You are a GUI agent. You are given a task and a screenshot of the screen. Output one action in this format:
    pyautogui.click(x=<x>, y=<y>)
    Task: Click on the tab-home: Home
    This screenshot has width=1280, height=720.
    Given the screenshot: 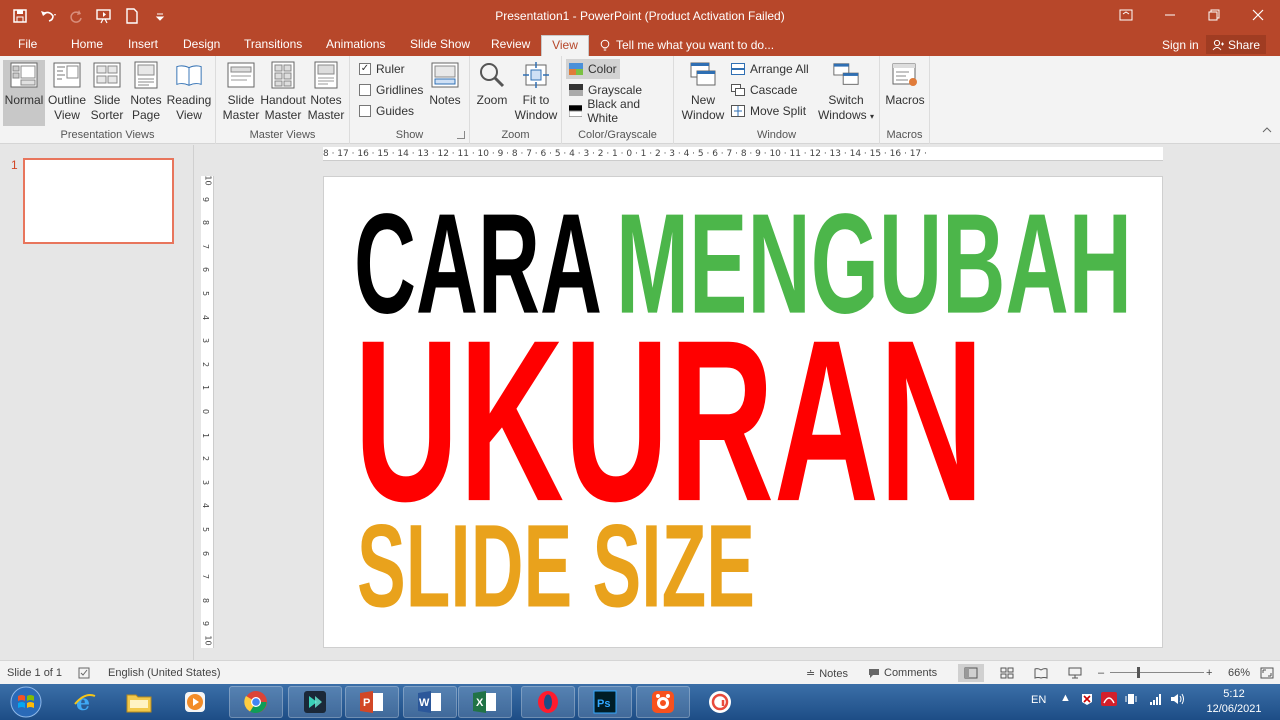 What is the action you would take?
    pyautogui.click(x=87, y=45)
    